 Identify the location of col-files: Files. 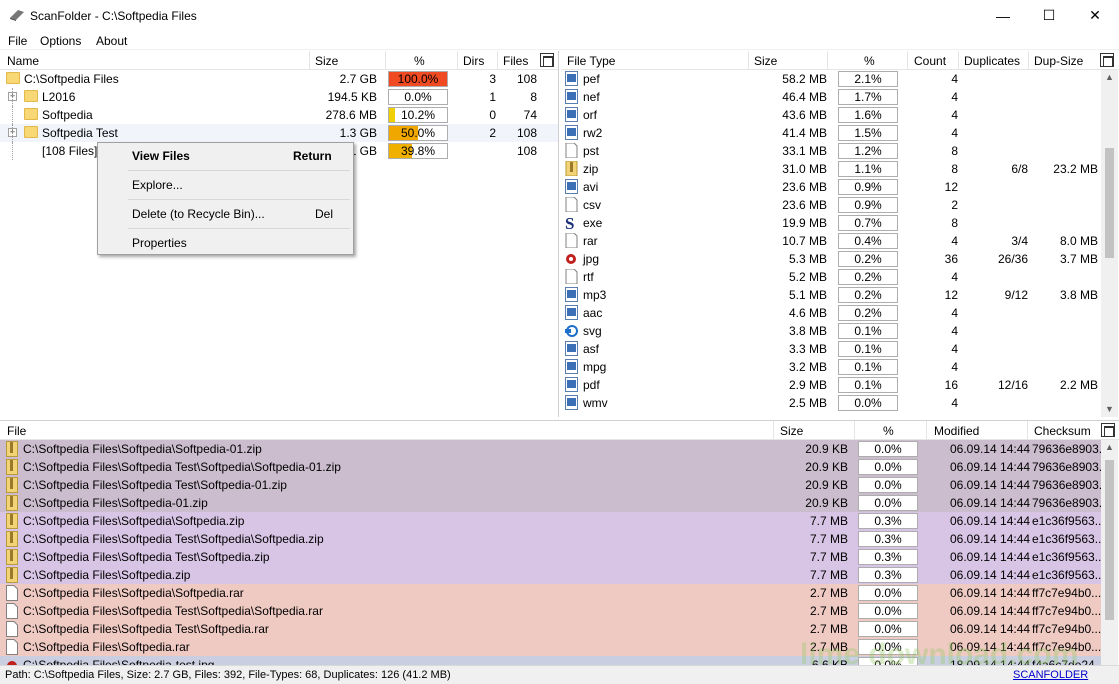
(515, 61).